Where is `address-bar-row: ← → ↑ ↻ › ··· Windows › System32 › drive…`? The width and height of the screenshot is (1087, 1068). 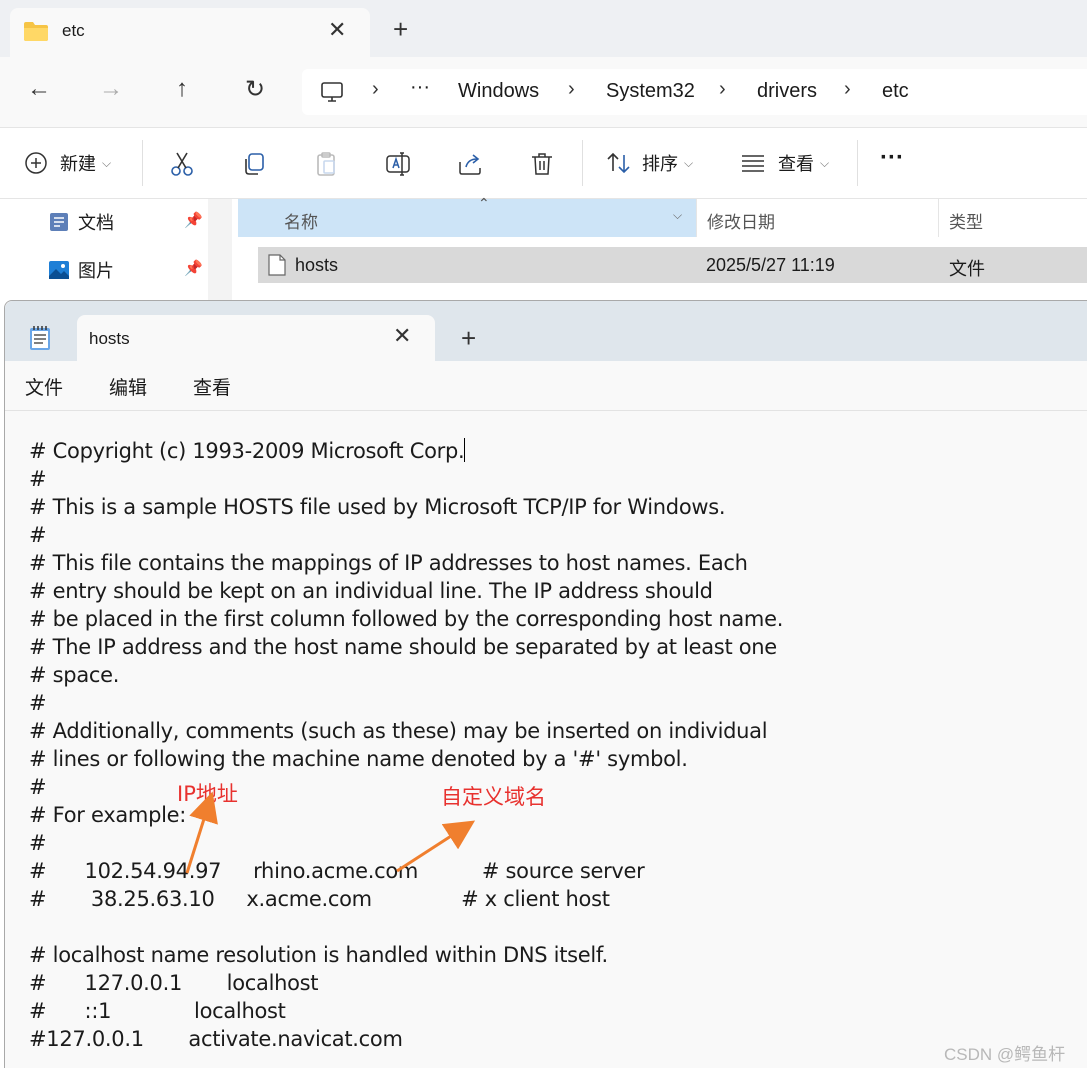
address-bar-row: ← → ↑ ↻ › ··· Windows › System32 › drive… is located at coordinates (543, 92).